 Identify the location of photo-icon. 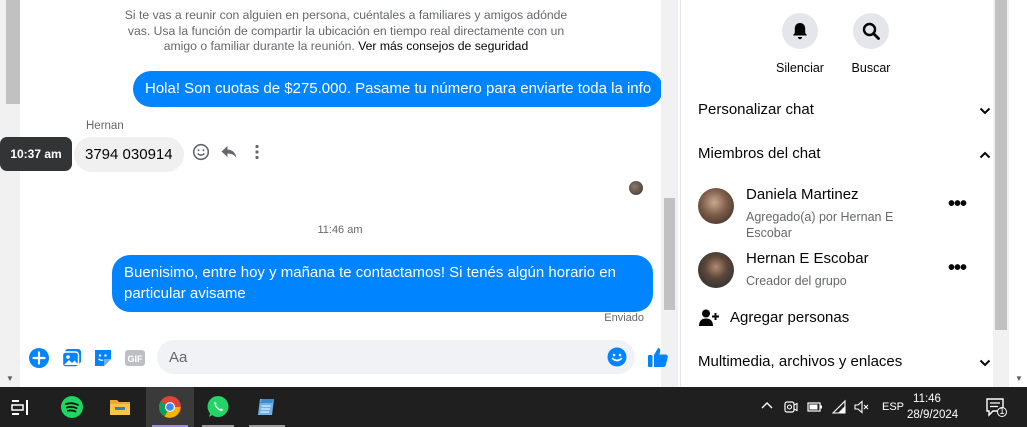
(72, 358).